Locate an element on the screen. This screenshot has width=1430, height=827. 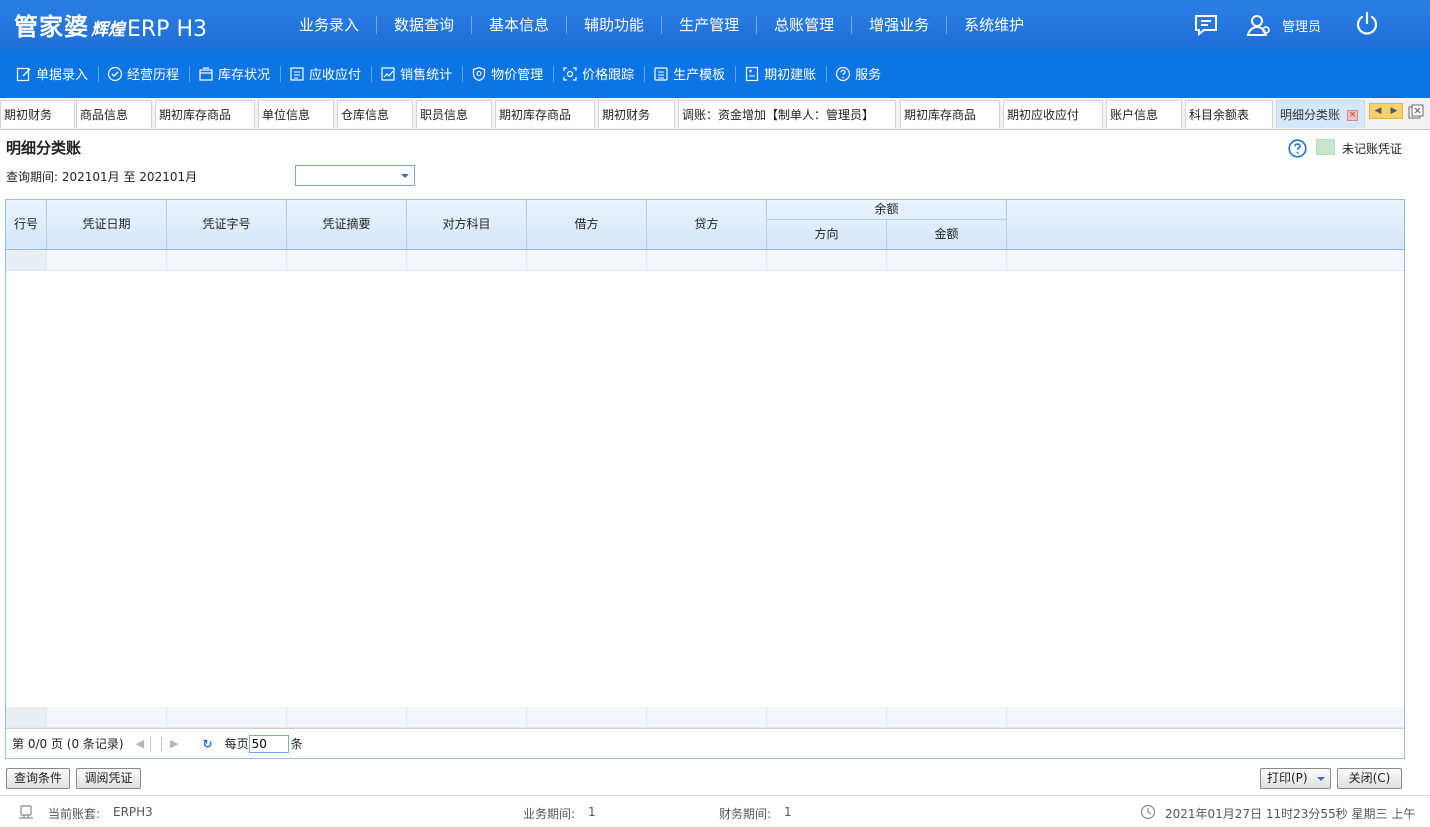
col-voucher-no: 凭证字号 is located at coordinates (227, 224).